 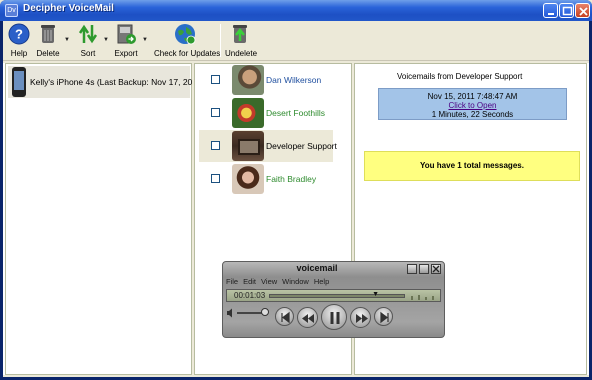 What do you see at coordinates (19, 53) in the screenshot?
I see `help-label: Help` at bounding box center [19, 53].